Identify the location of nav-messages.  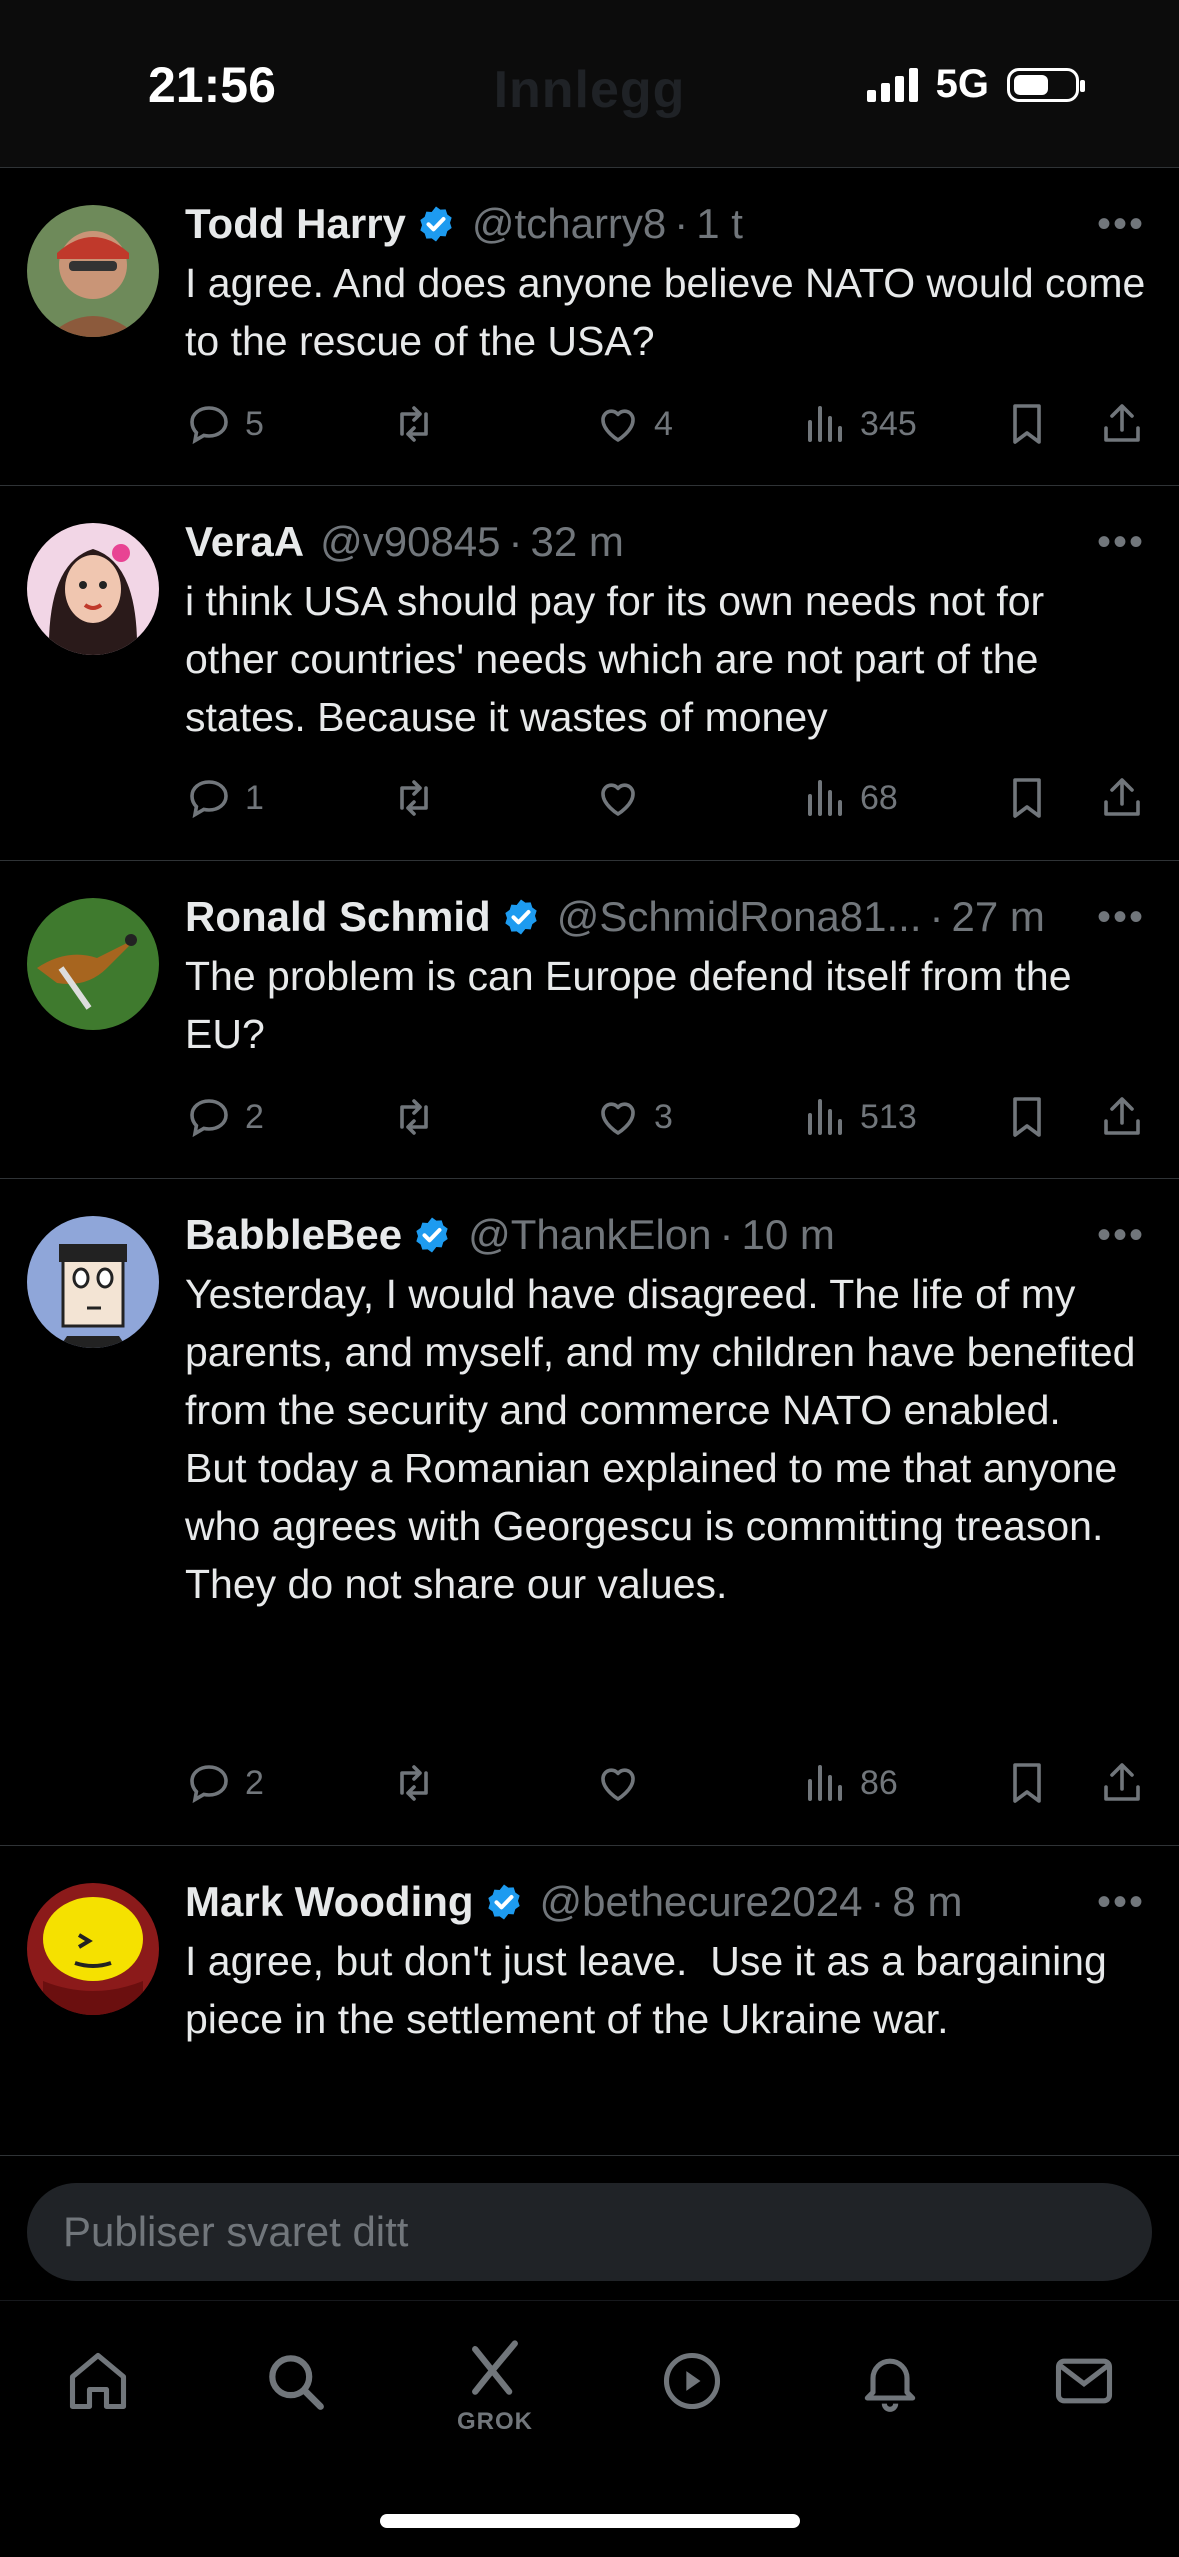
(1084, 2381).